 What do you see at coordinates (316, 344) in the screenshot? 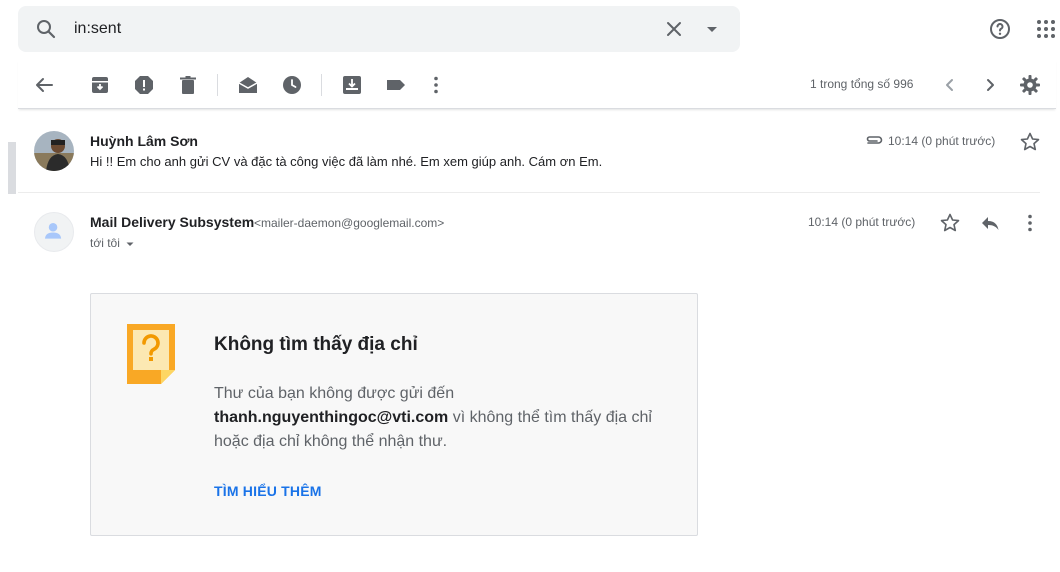
I see `card-title: Không tìm thấy địa chỉ` at bounding box center [316, 344].